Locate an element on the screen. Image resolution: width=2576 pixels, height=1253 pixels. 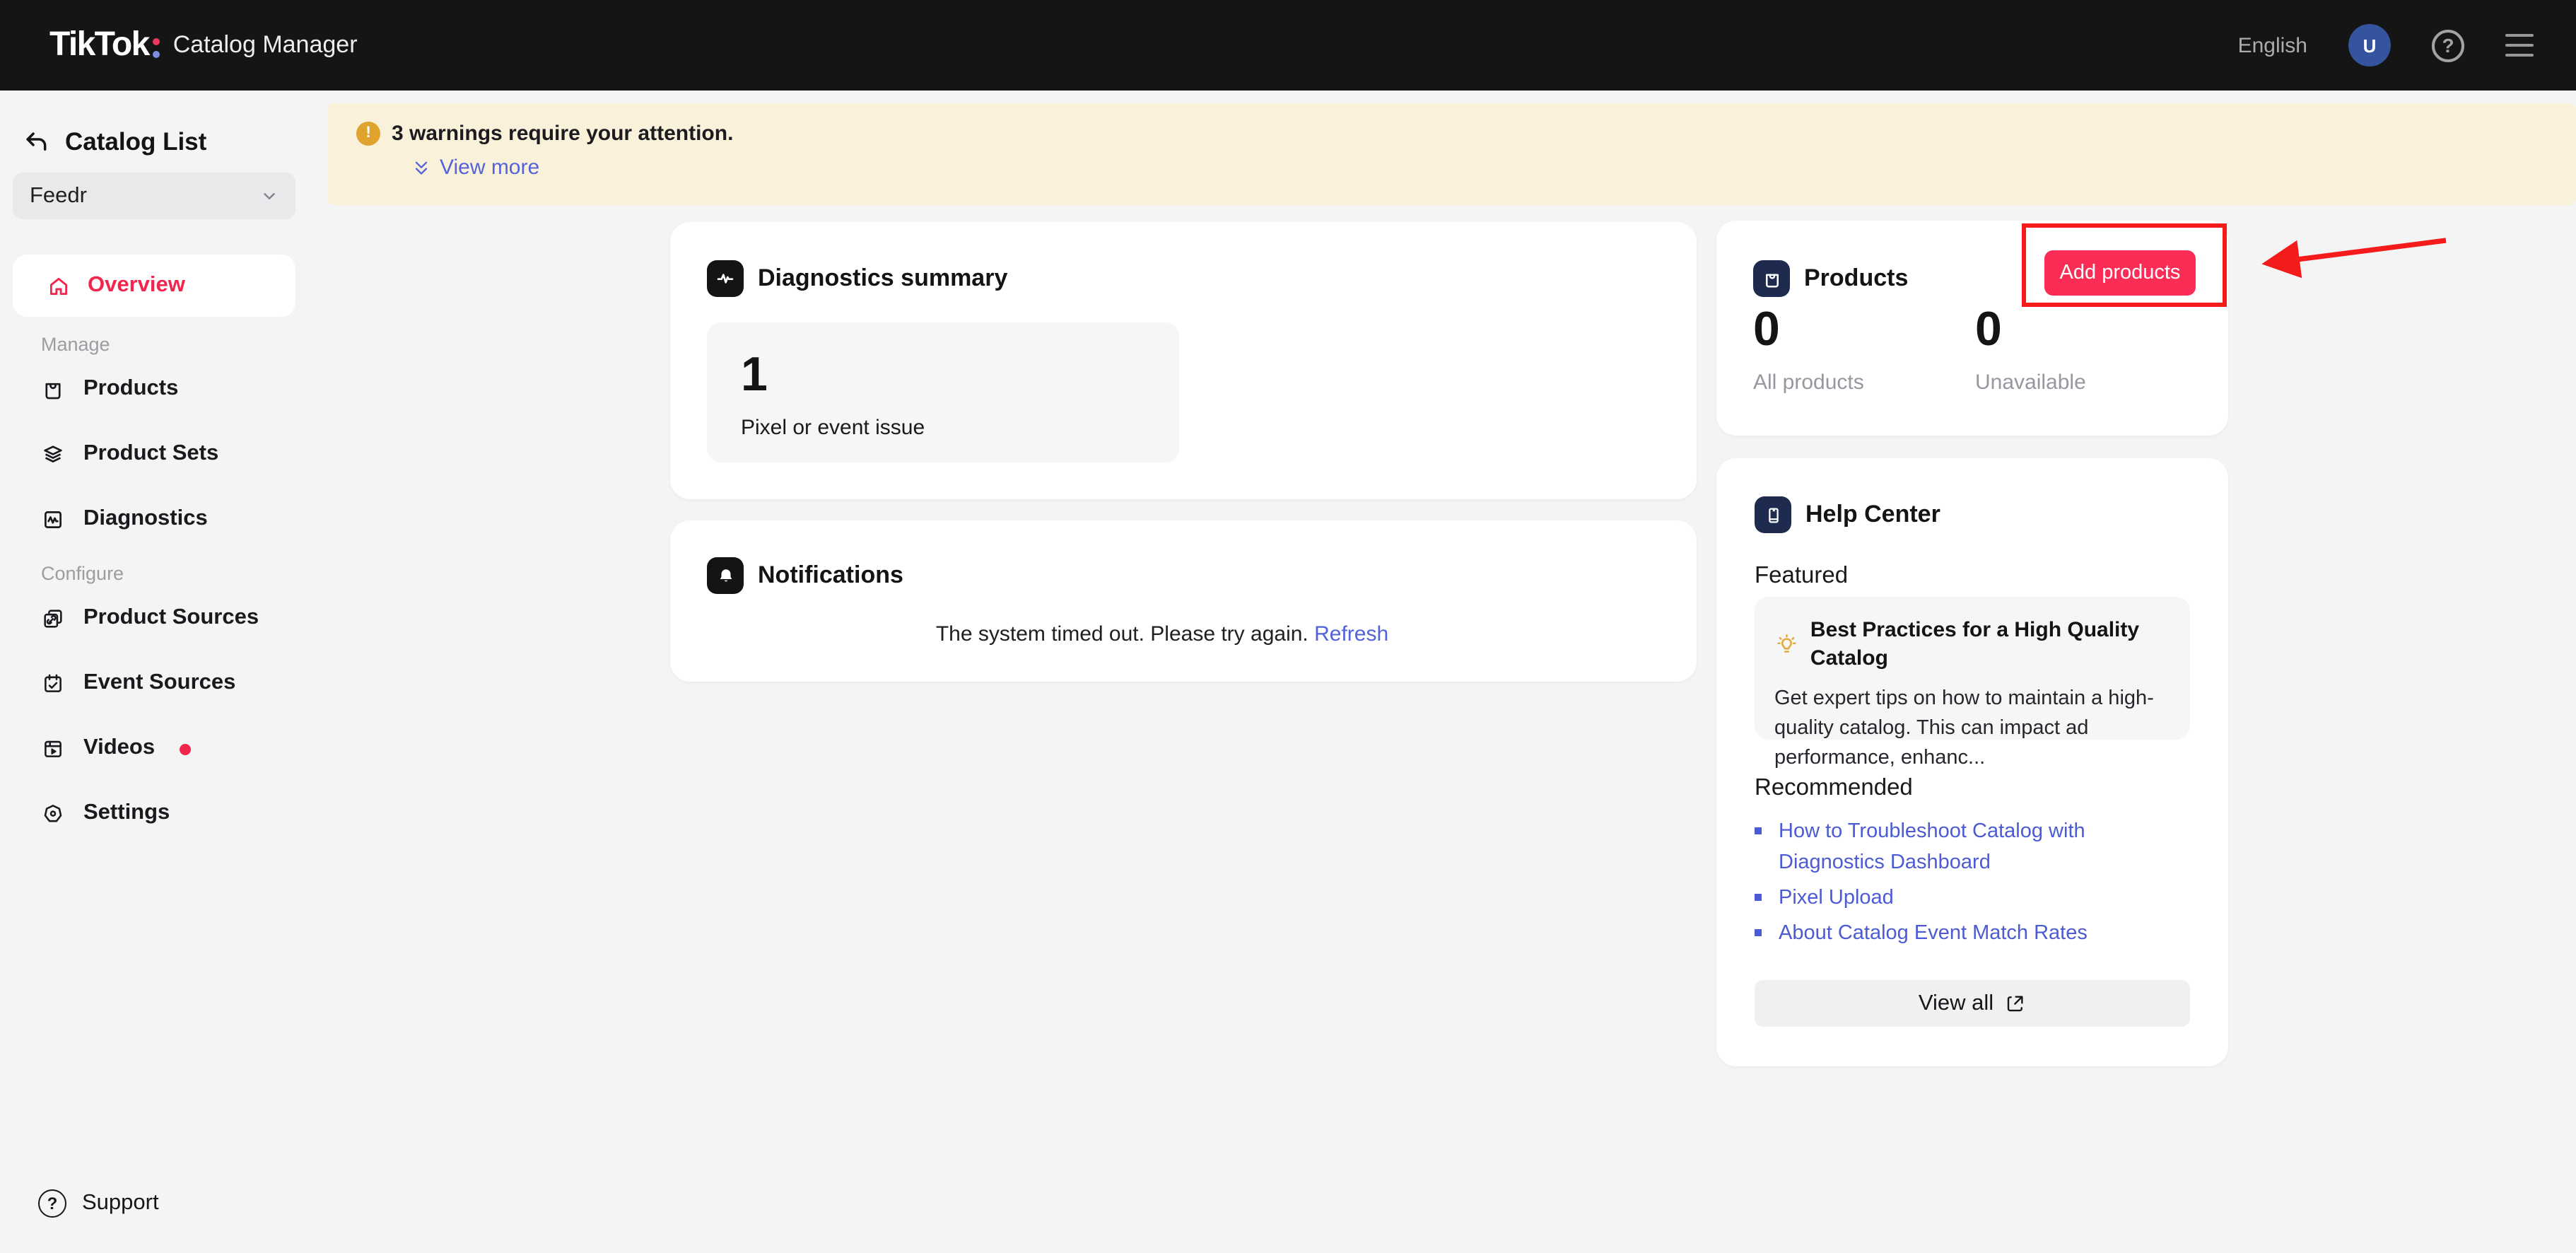
stat-label: All products is located at coordinates (1808, 383).